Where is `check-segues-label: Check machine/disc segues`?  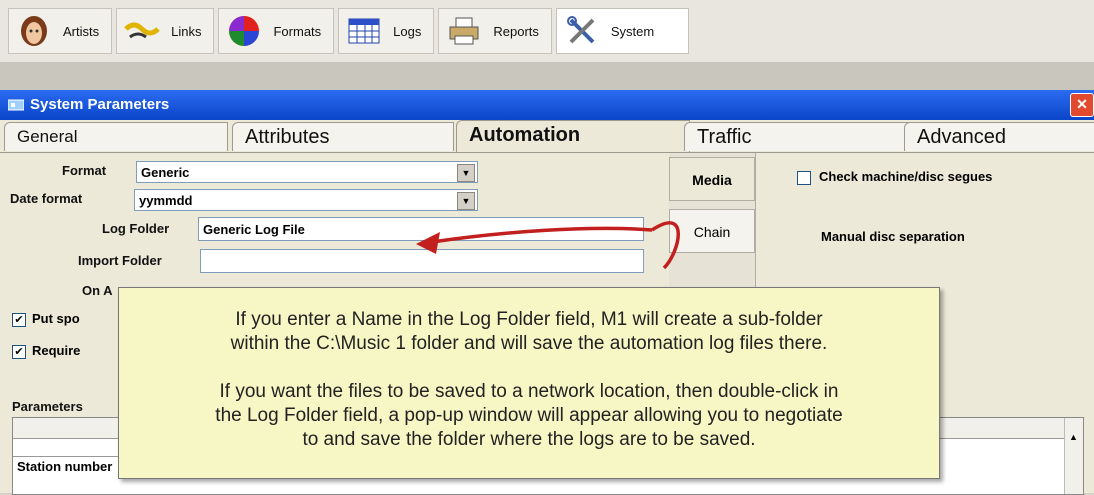 check-segues-label: Check machine/disc segues is located at coordinates (906, 176).